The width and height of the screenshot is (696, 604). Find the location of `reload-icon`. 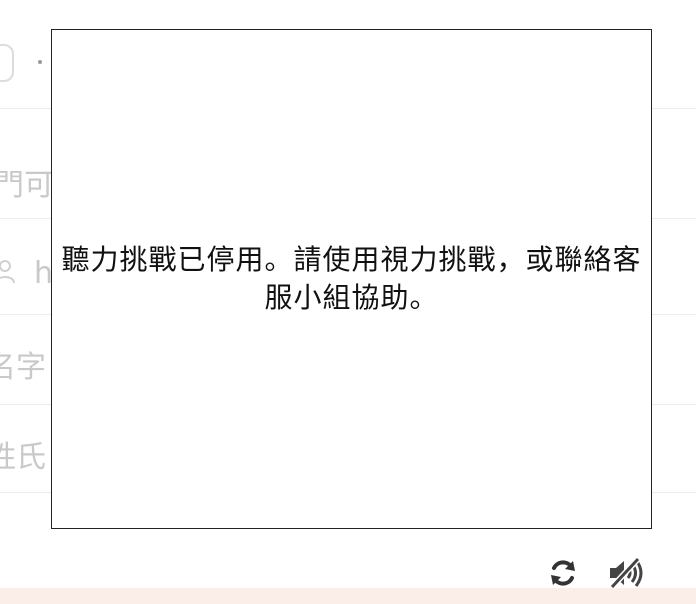

reload-icon is located at coordinates (563, 573).